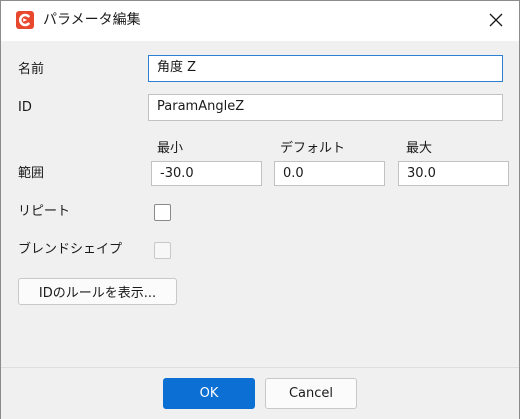 This screenshot has height=419, width=520. Describe the element at coordinates (325, 68) in the screenshot. I see `name-input: 角度 Z` at that location.